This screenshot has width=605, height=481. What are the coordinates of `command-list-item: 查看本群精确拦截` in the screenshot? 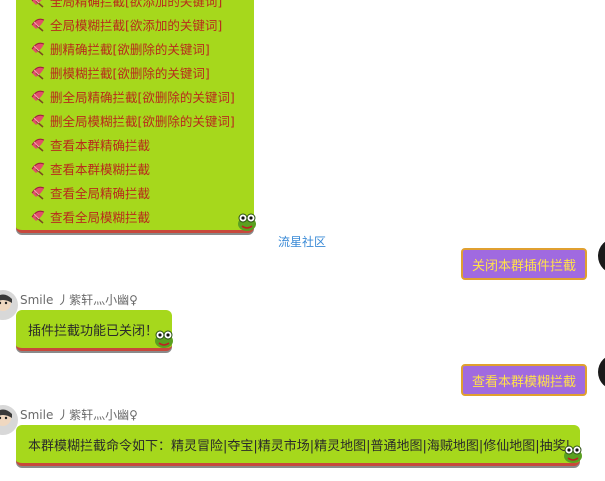 It's located at (90, 144).